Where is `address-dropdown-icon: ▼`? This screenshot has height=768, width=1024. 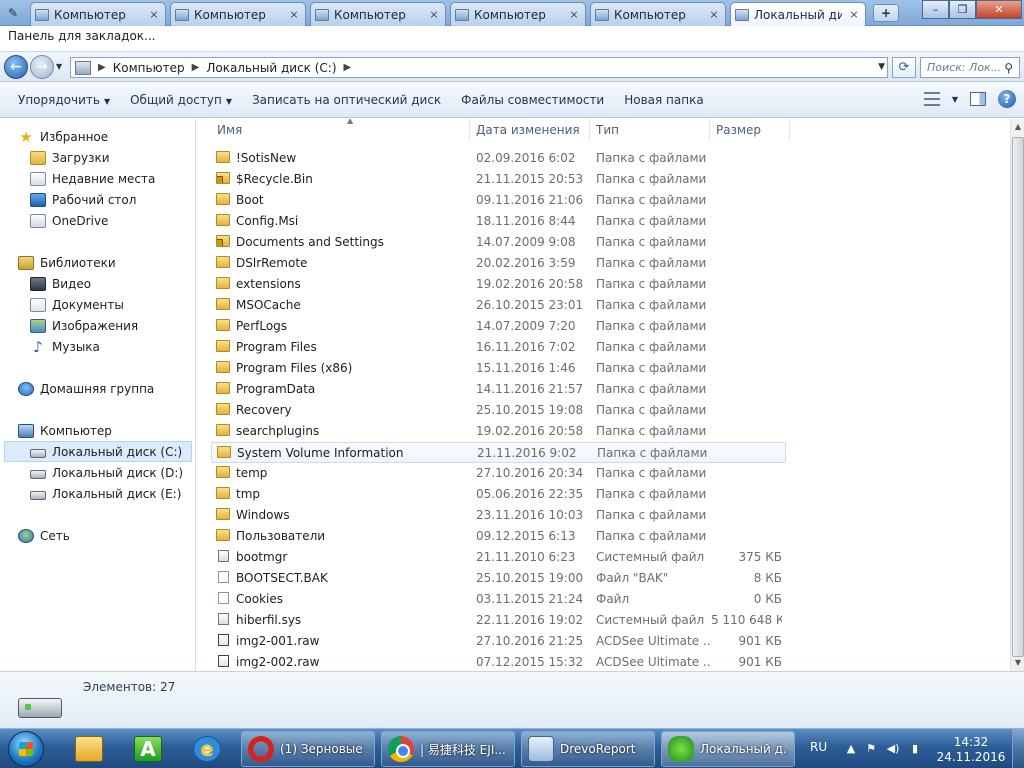
address-dropdown-icon: ▼ is located at coordinates (881, 67).